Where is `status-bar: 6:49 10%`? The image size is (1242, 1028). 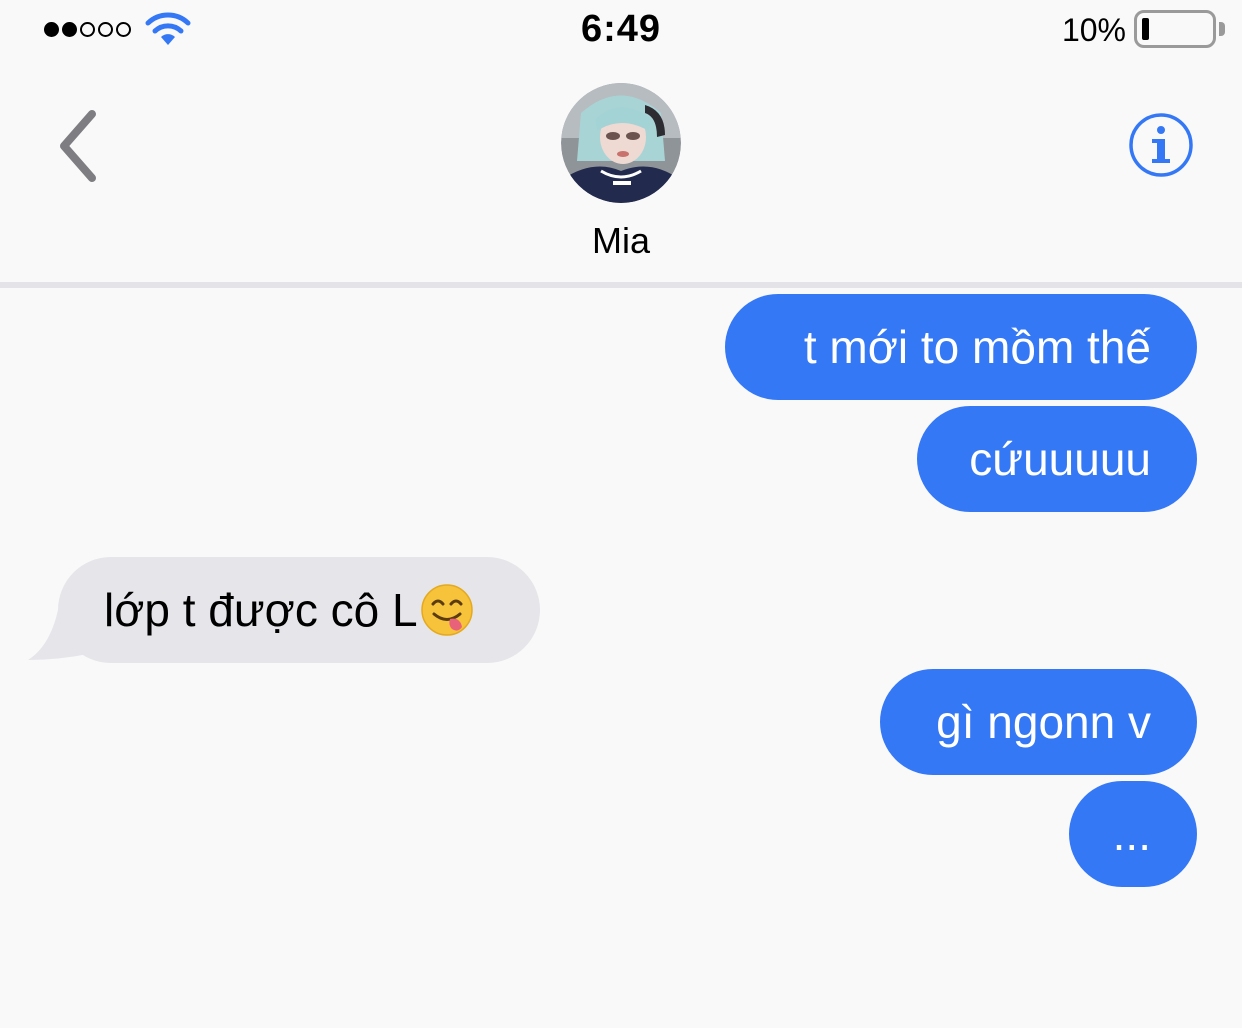 status-bar: 6:49 10% is located at coordinates (621, 31).